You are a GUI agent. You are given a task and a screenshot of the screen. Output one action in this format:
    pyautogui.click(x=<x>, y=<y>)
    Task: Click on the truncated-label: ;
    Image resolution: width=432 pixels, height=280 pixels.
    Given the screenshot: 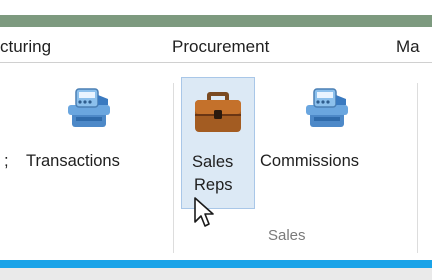 What is the action you would take?
    pyautogui.click(x=6, y=161)
    